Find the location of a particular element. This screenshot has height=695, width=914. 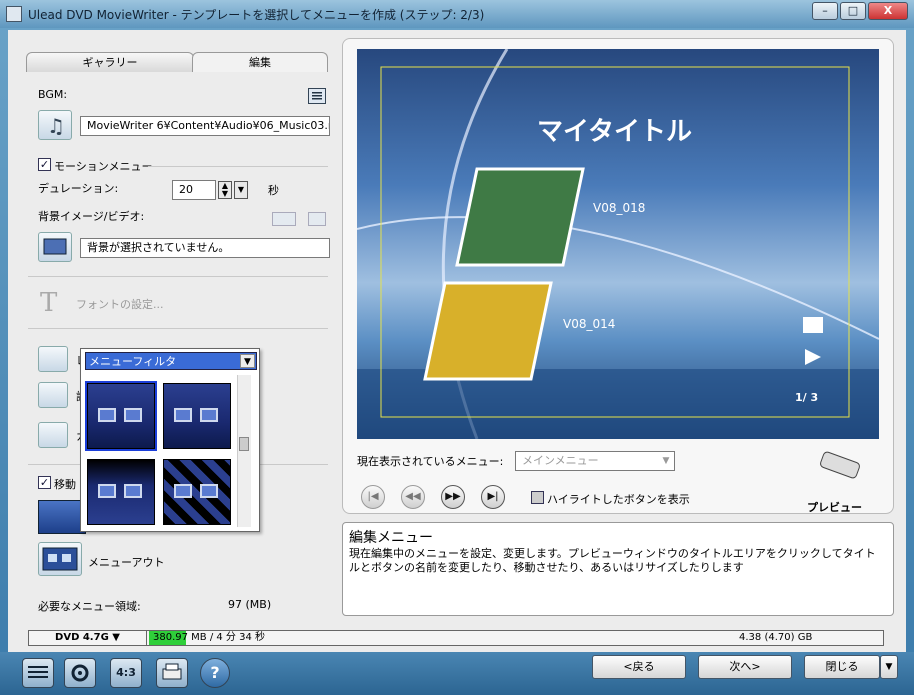

project-settings-icon is located at coordinates (38, 673).